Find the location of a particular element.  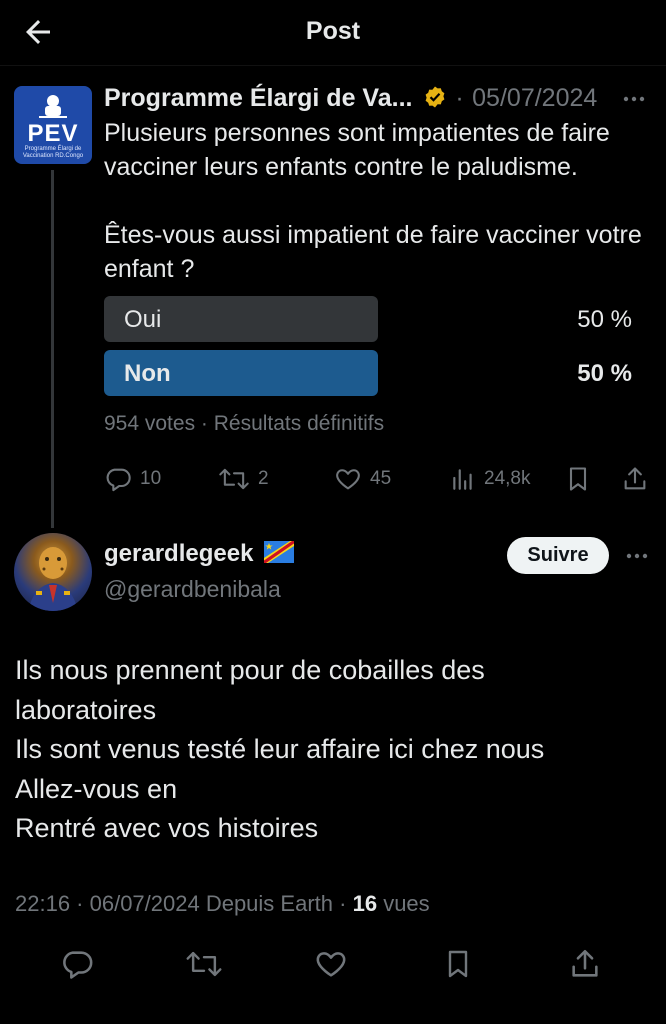

reply-repost-button is located at coordinates (204, 964).